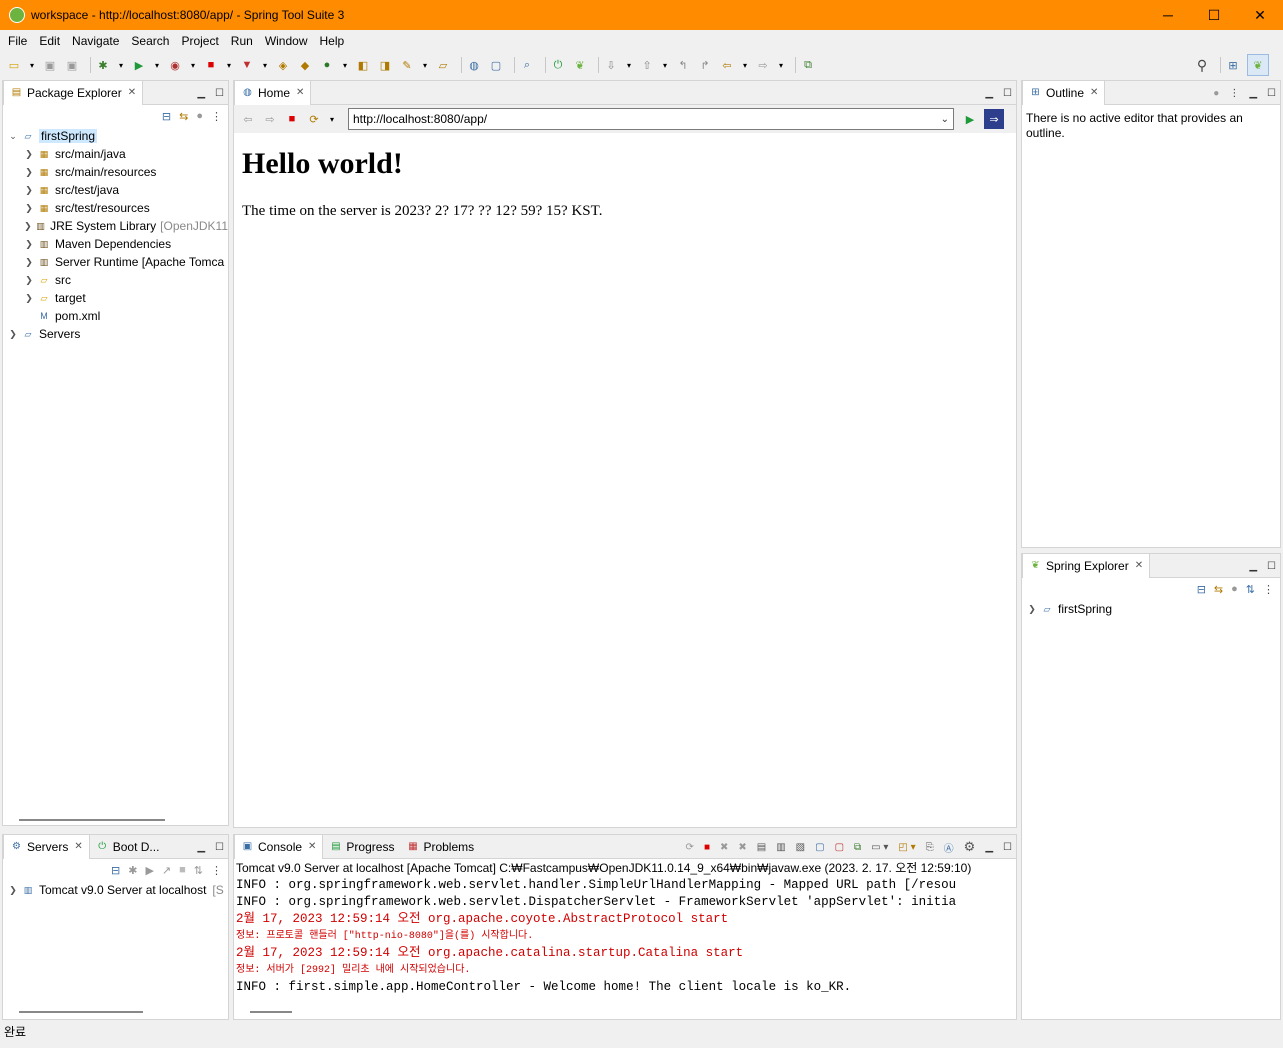  What do you see at coordinates (72, 65) in the screenshot?
I see `save-all-icon: ▣` at bounding box center [72, 65].